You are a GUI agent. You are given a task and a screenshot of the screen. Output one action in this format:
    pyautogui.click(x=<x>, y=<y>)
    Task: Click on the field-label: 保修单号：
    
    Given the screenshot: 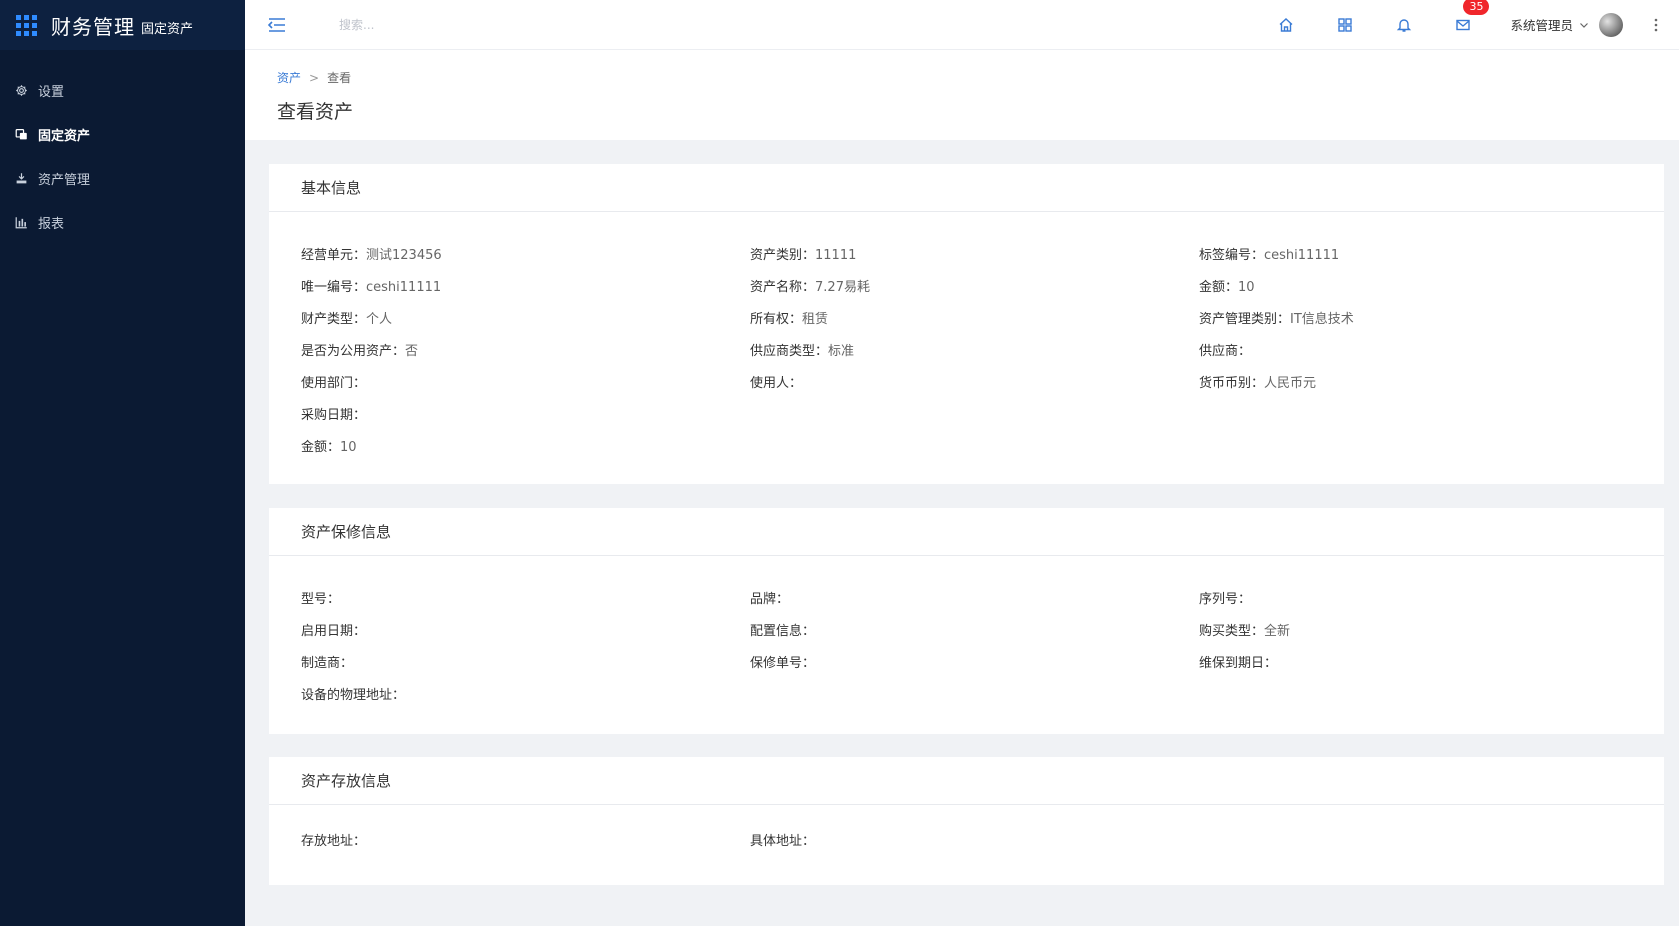 What is the action you would take?
    pyautogui.click(x=783, y=663)
    